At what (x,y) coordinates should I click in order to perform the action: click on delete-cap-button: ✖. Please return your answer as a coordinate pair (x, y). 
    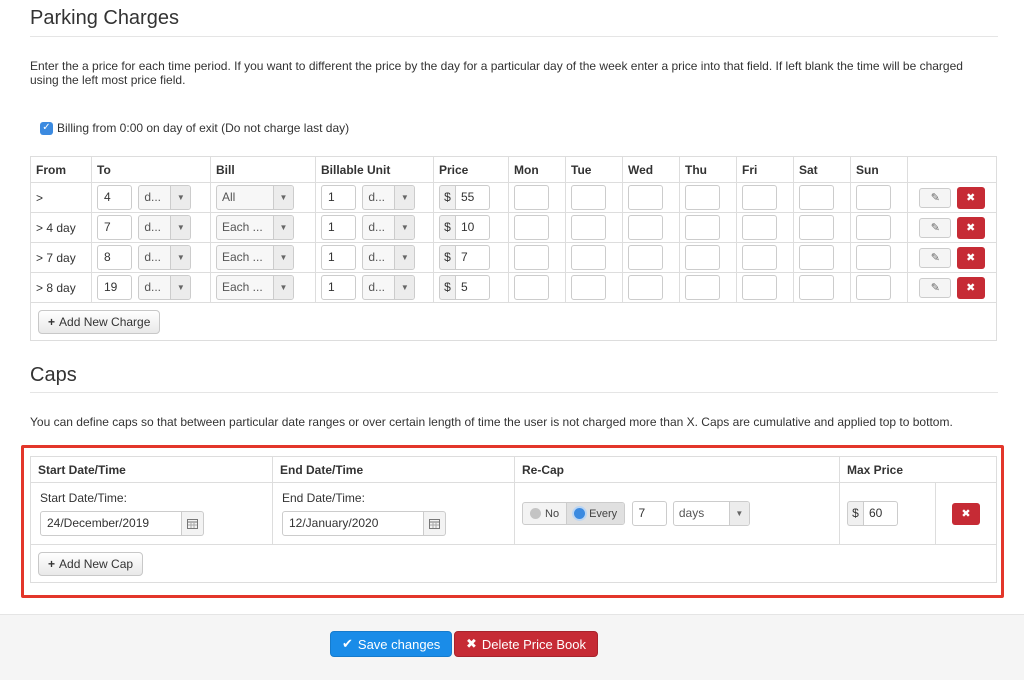
    Looking at the image, I should click on (966, 513).